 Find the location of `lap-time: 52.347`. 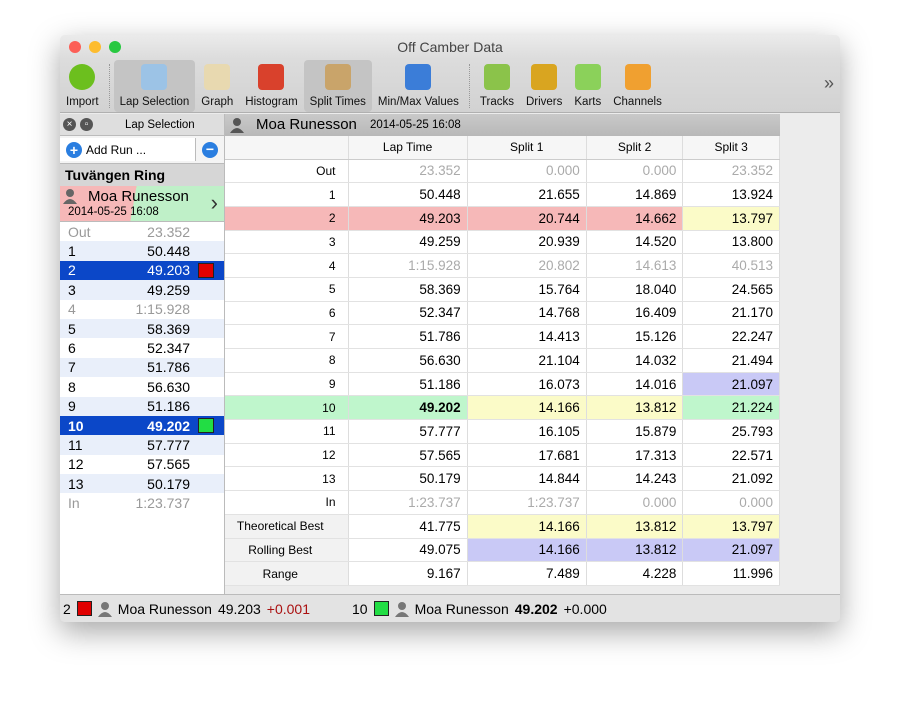

lap-time: 52.347 is located at coordinates (168, 348).